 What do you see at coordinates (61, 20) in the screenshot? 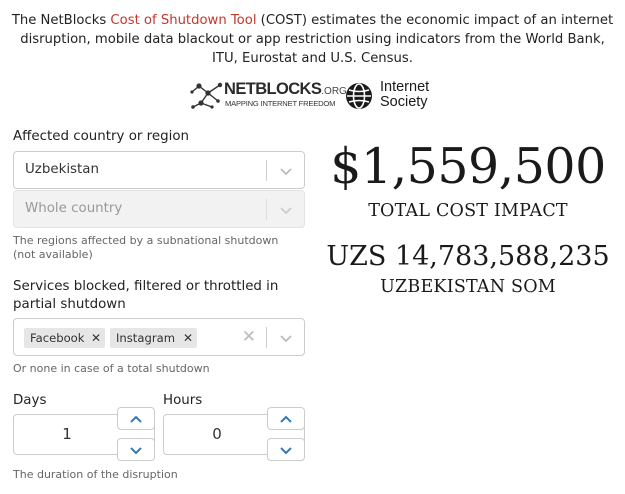
I see `intro-text-before: The NetBlocks` at bounding box center [61, 20].